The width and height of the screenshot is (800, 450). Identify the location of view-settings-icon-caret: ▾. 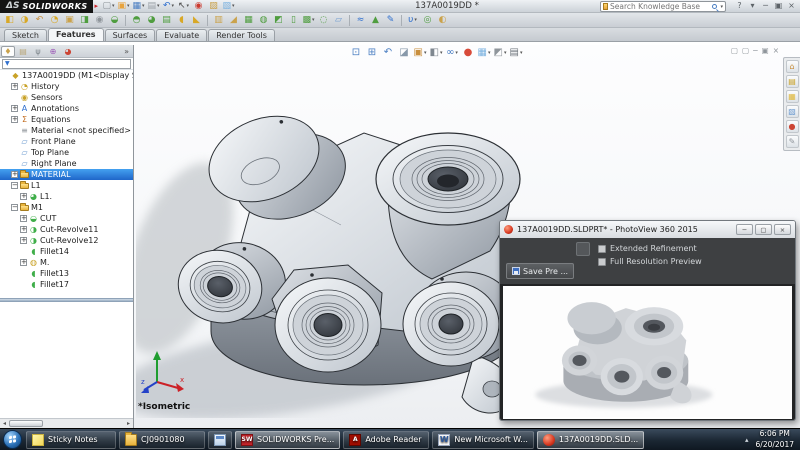
(505, 53).